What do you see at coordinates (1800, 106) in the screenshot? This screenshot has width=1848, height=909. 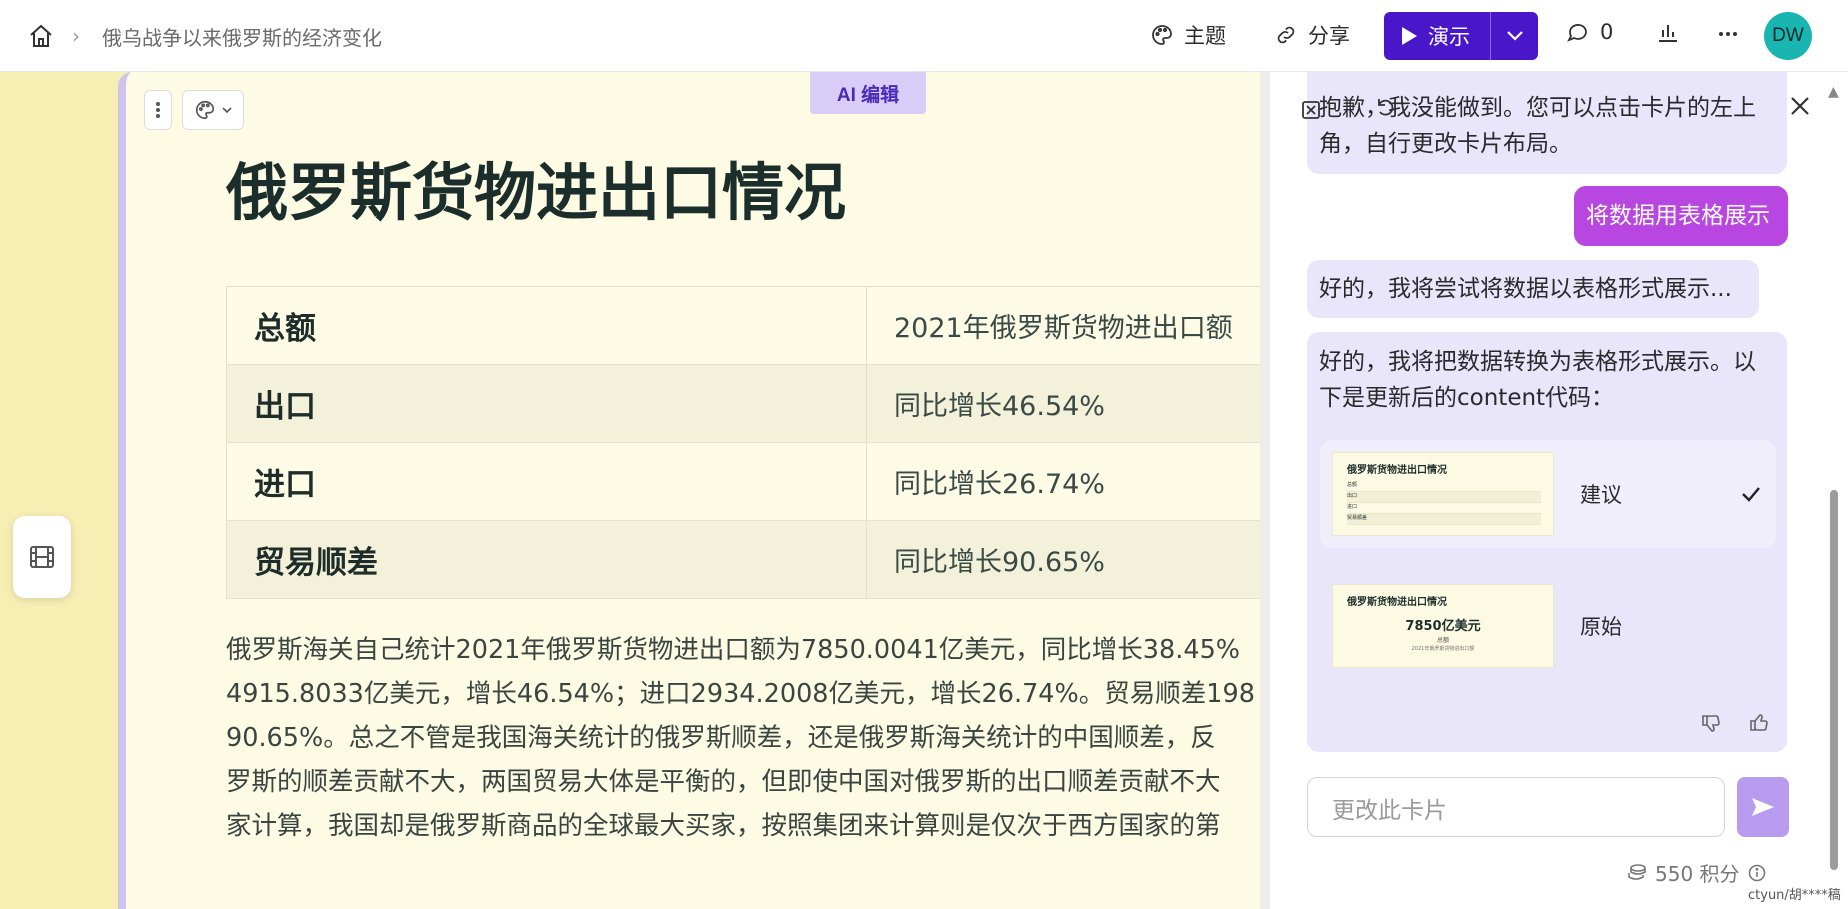 I see `close-icon` at bounding box center [1800, 106].